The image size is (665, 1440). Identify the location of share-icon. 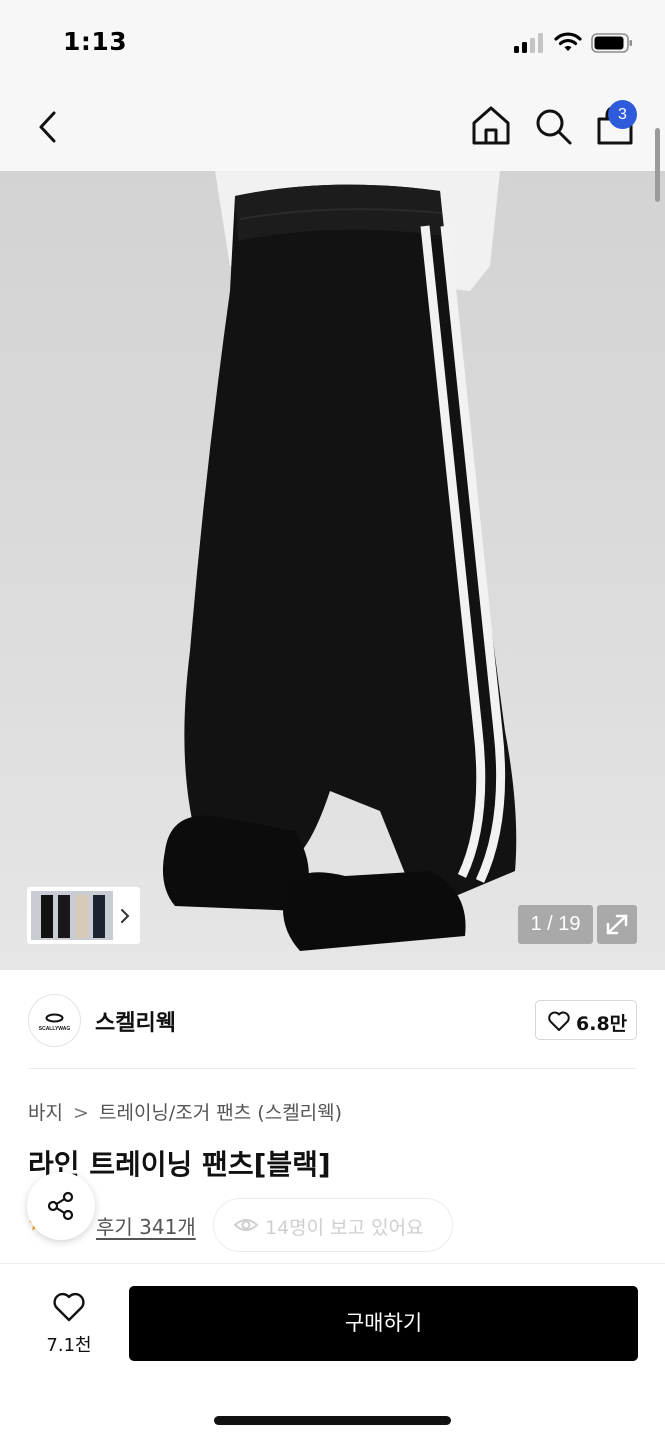
(60, 1206).